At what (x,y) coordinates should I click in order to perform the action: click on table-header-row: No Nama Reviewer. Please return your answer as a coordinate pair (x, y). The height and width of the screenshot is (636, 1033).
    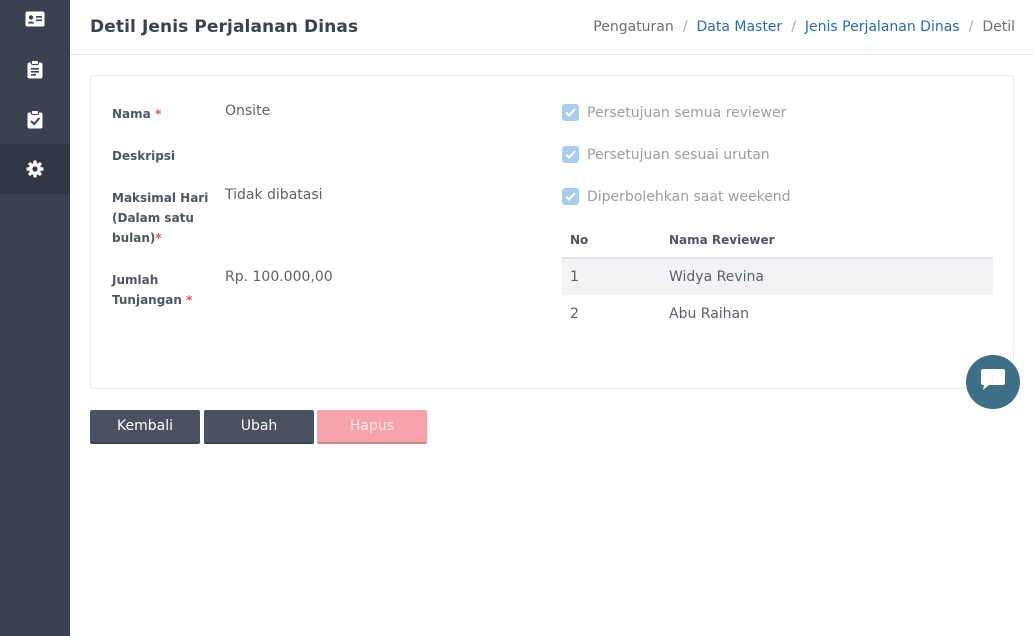
    Looking at the image, I should click on (777, 240).